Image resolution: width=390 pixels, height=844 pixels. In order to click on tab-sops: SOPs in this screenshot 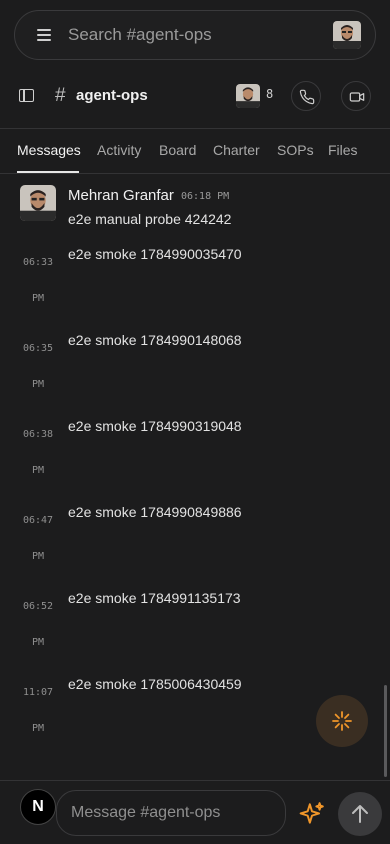, I will do `click(295, 150)`.